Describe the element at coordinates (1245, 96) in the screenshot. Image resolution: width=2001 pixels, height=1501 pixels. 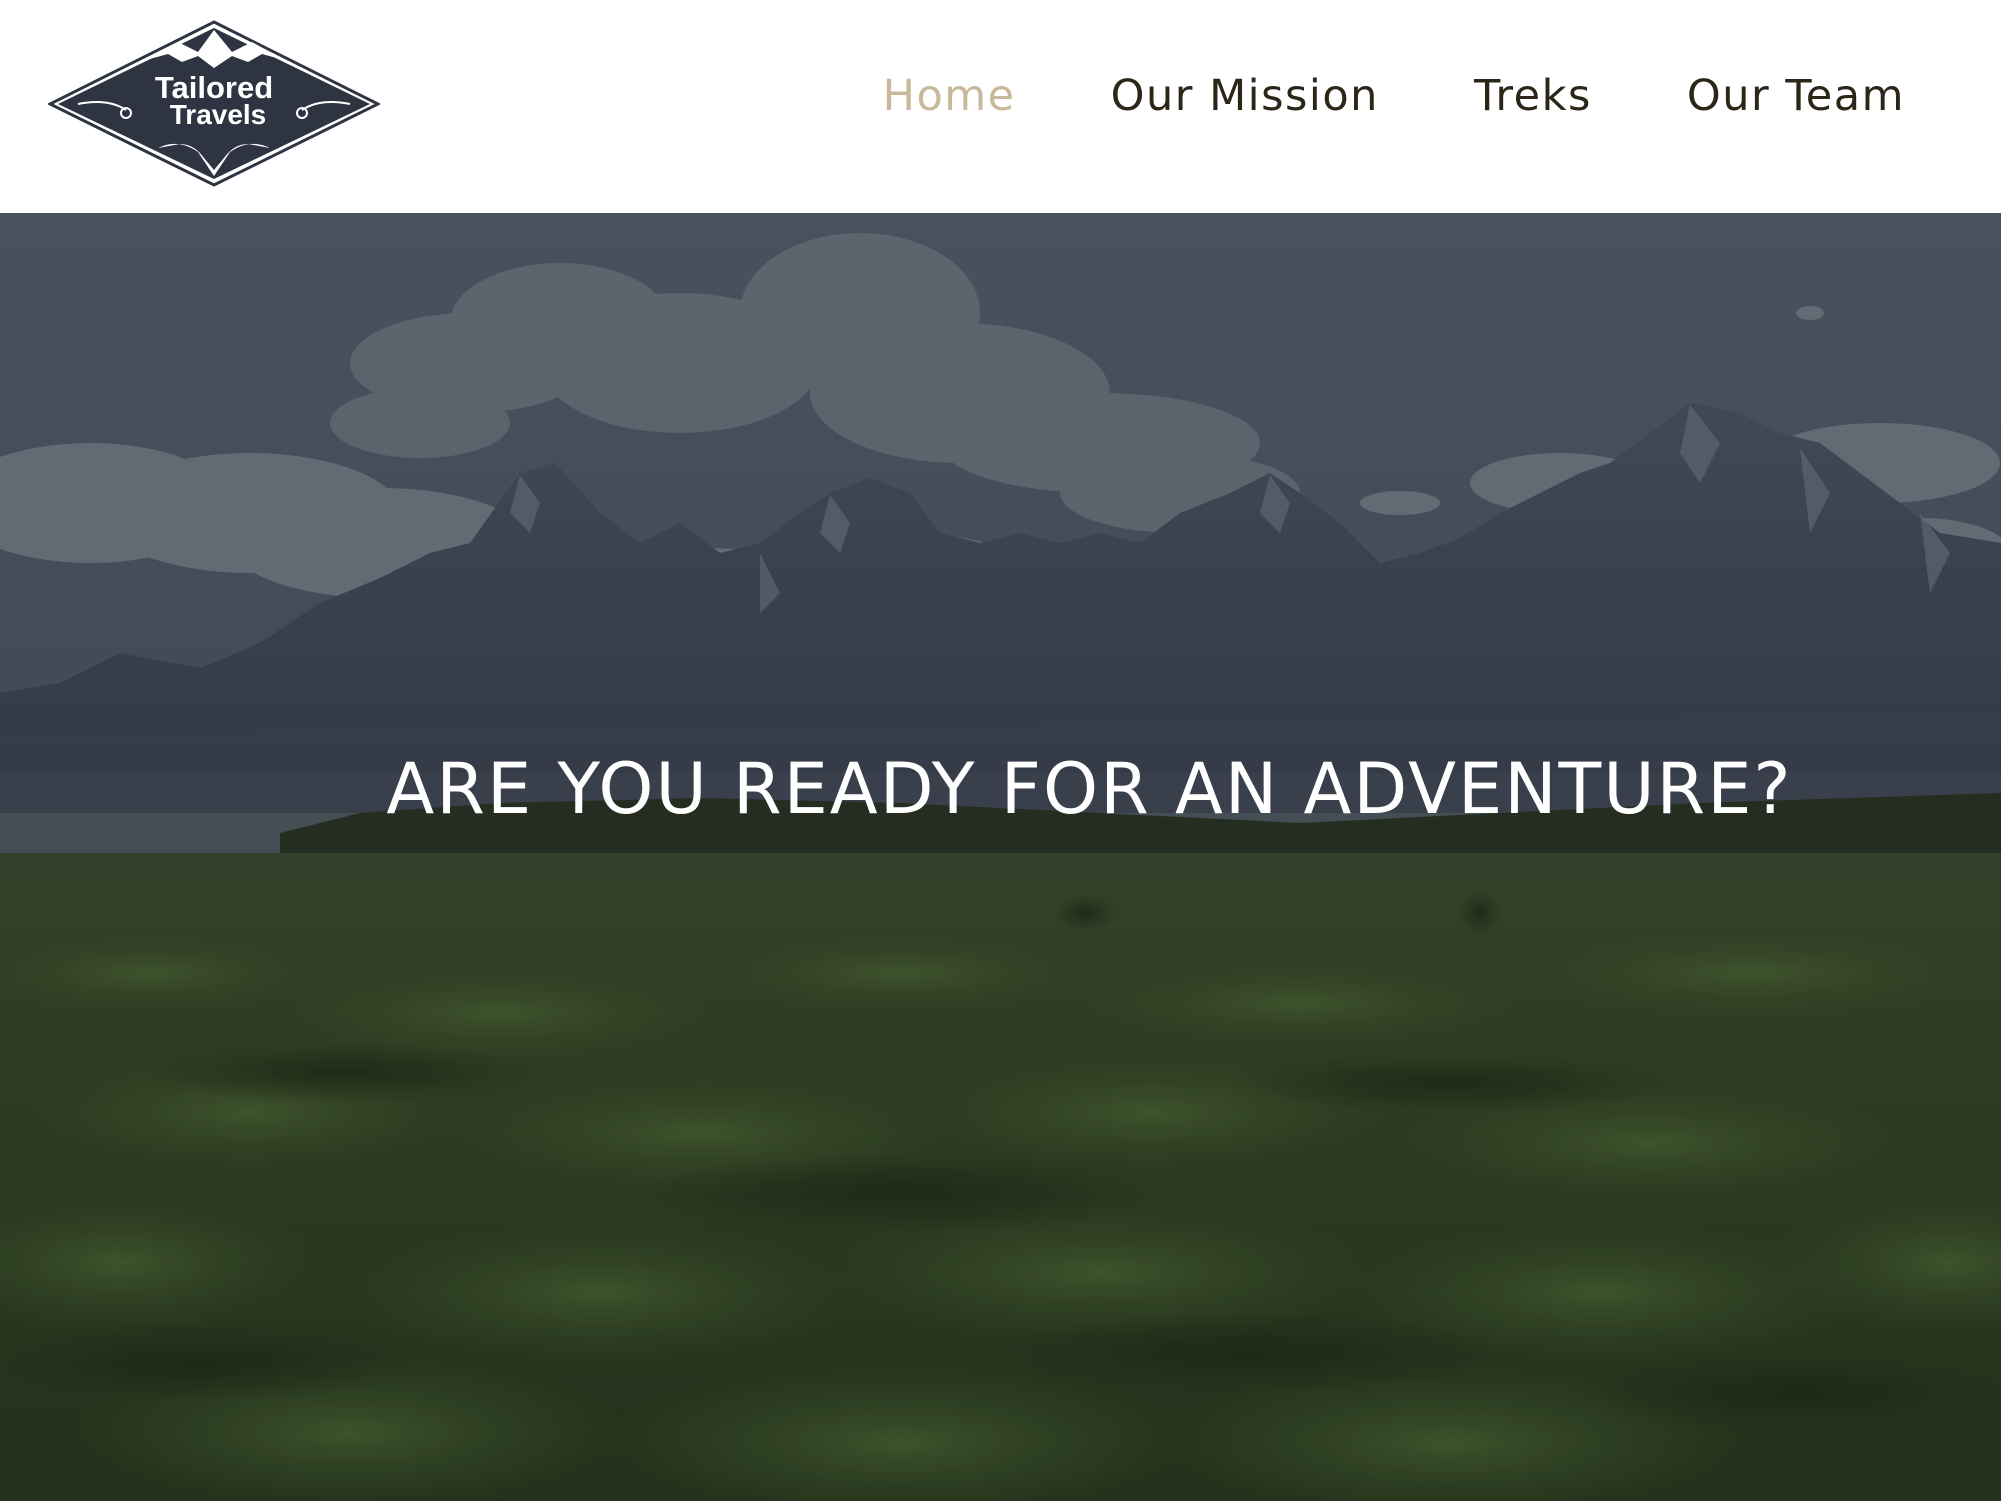
I see `nav-link-our-mission: Our Mission` at that location.